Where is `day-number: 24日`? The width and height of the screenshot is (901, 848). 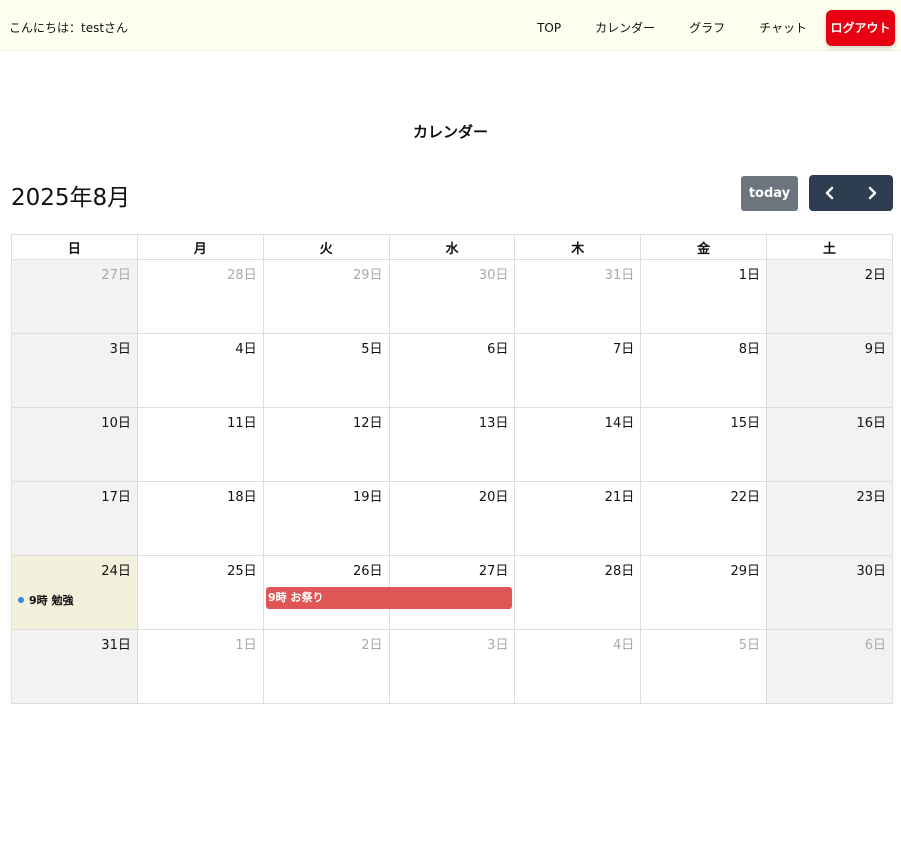
day-number: 24日 is located at coordinates (116, 571).